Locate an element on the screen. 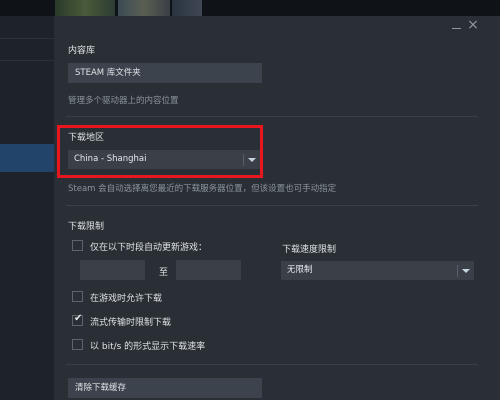 The height and width of the screenshot is (400, 500). throttle-streaming-checkbox: ✔ is located at coordinates (77, 319).